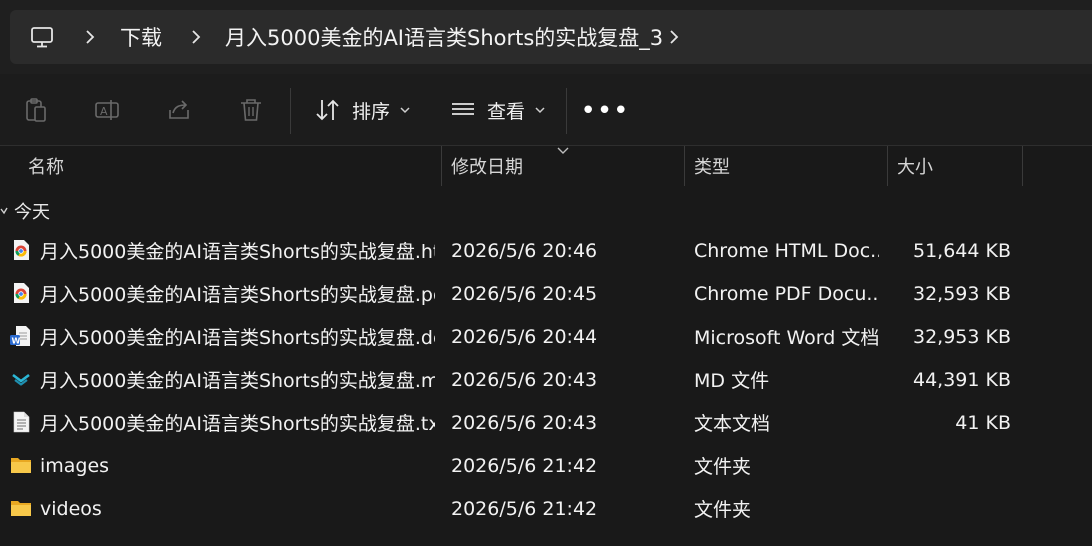 This screenshot has height=546, width=1092. What do you see at coordinates (251, 110) in the screenshot?
I see `delete-icon` at bounding box center [251, 110].